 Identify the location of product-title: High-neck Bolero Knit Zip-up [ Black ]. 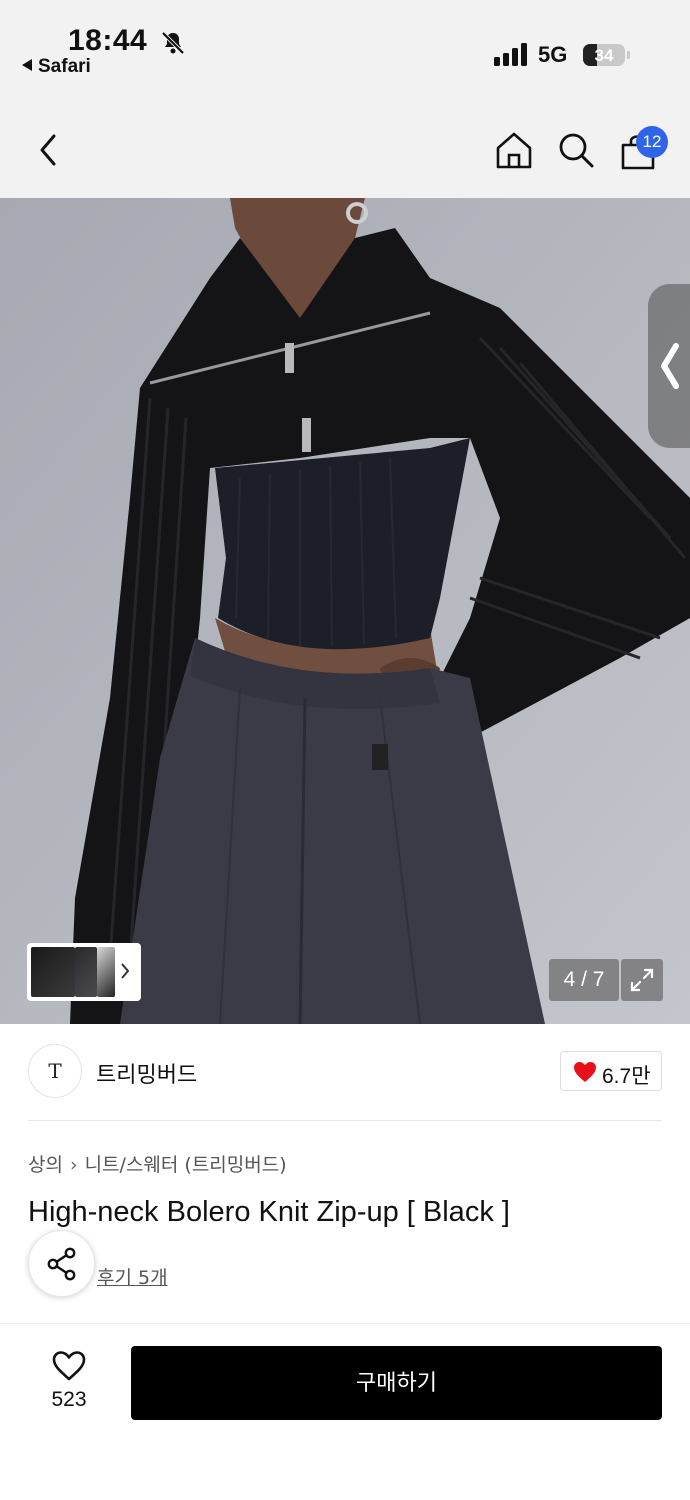
(269, 1212).